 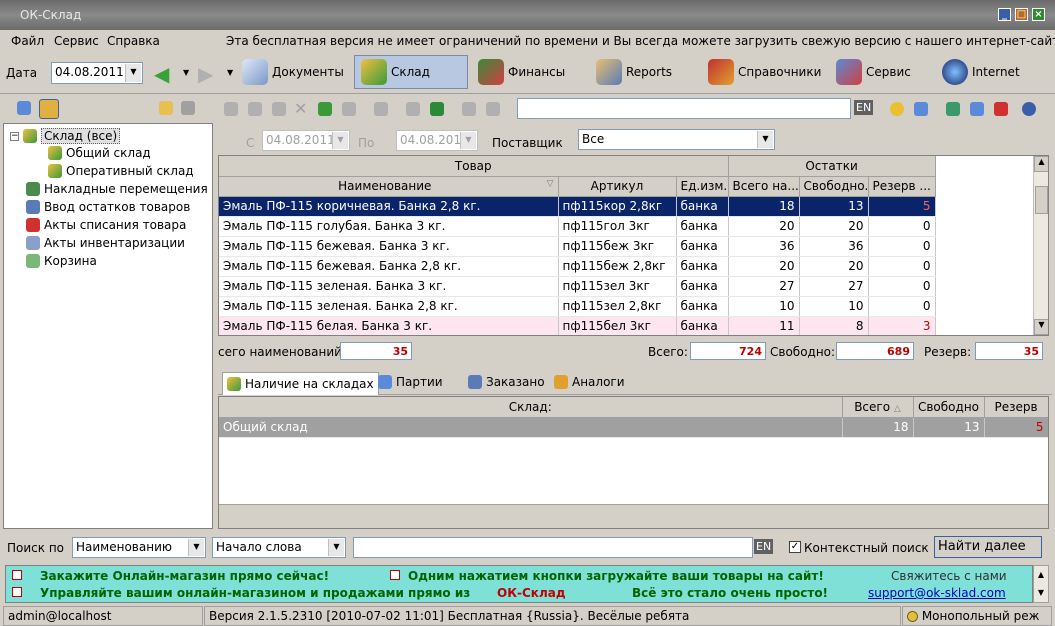 I want to click on menu-file: Файл, so click(x=27, y=41).